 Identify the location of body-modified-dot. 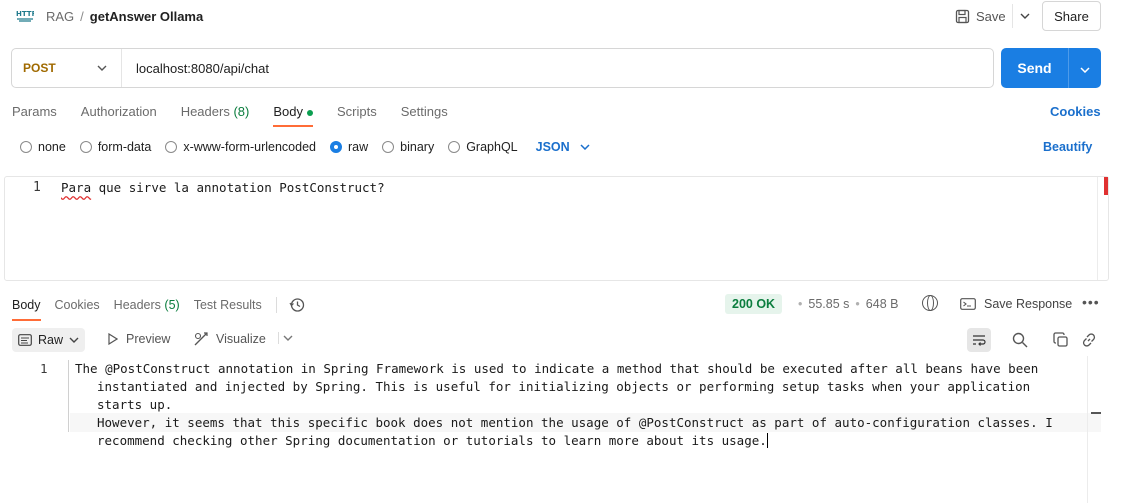
(309, 112).